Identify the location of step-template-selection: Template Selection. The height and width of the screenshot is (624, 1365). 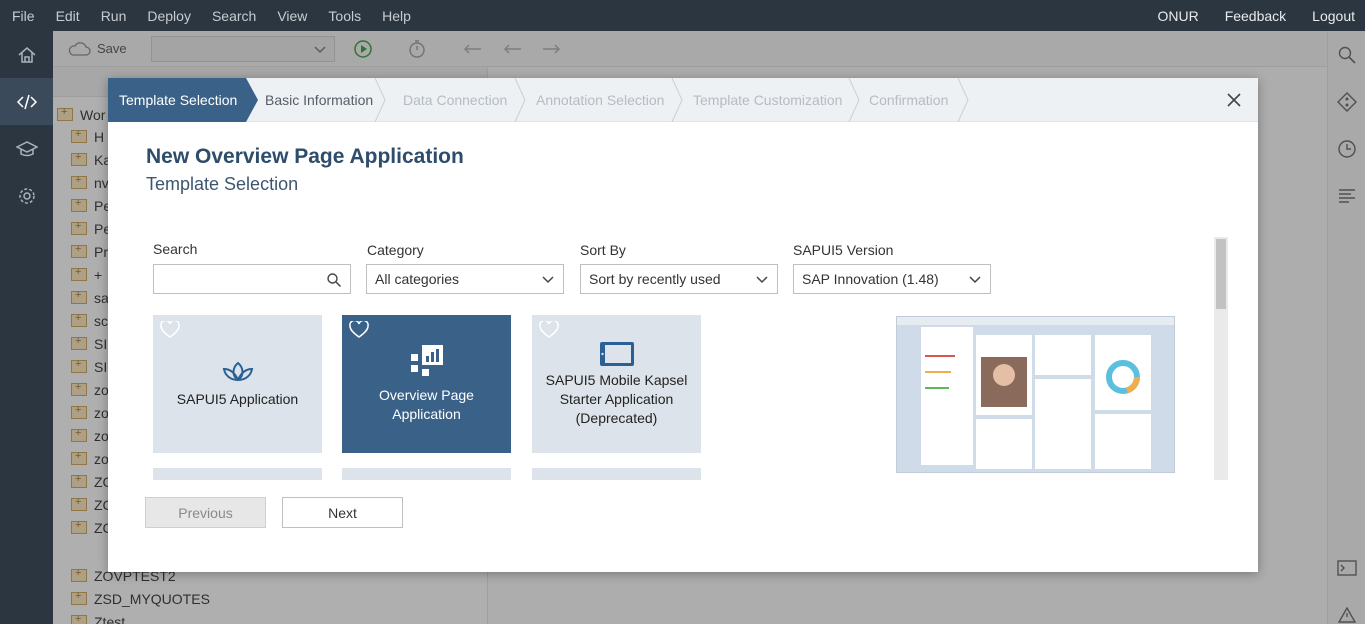
(183, 100).